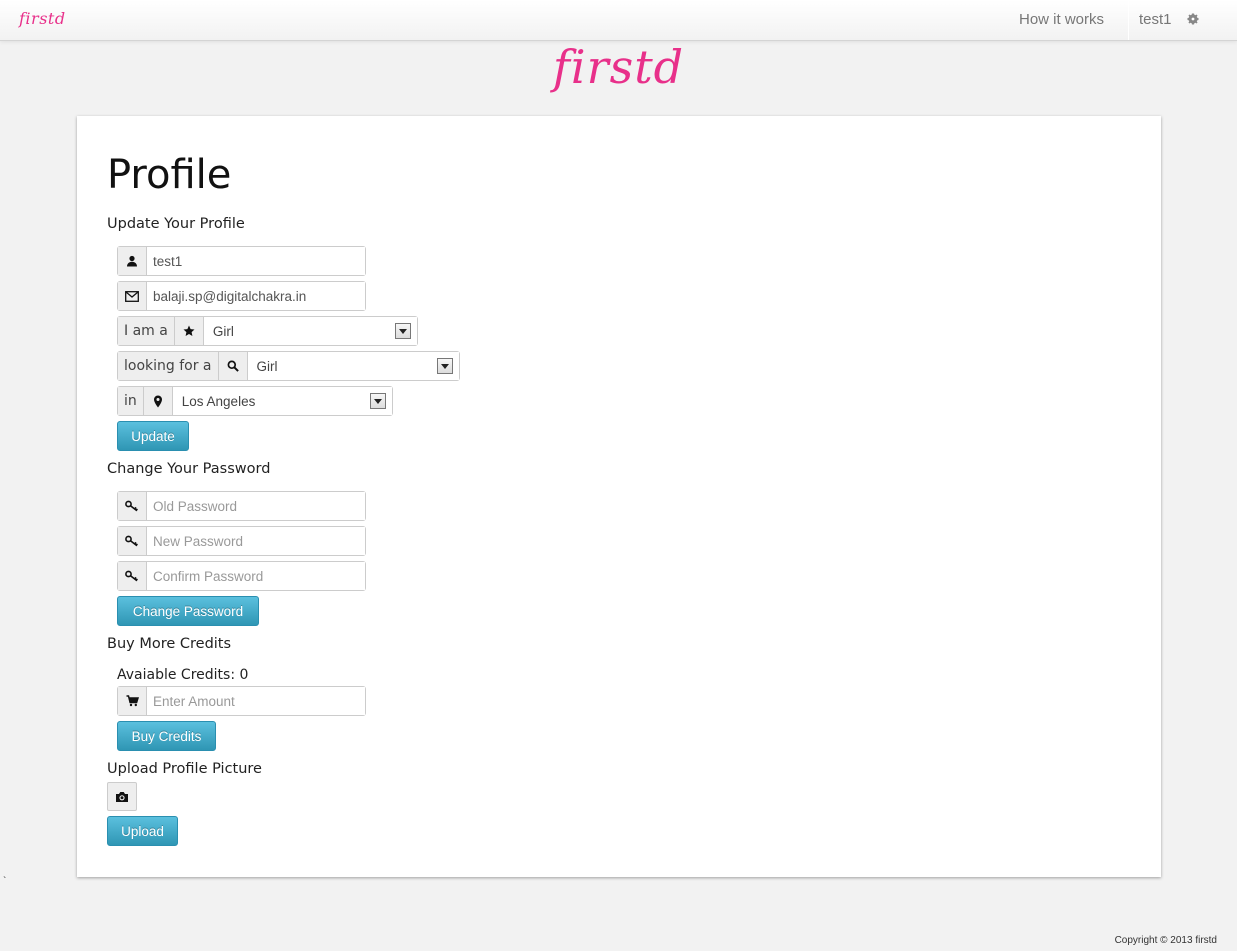 The width and height of the screenshot is (1237, 951). I want to click on amount-group, so click(241, 701).